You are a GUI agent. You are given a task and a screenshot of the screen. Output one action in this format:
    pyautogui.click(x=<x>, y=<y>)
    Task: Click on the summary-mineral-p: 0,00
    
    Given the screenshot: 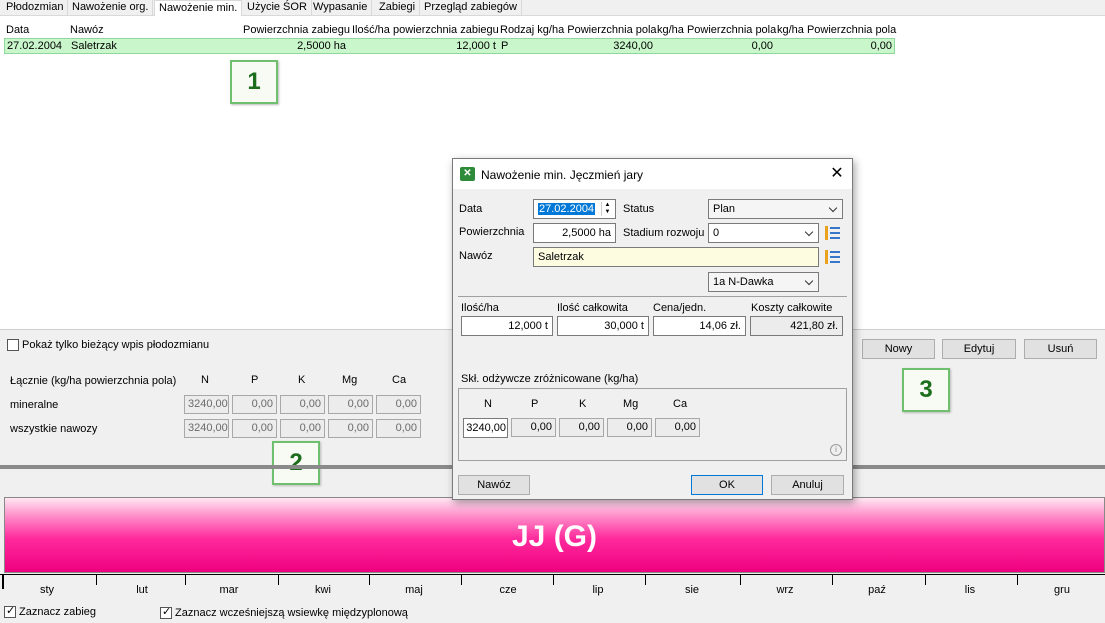 What is the action you would take?
    pyautogui.click(x=254, y=404)
    